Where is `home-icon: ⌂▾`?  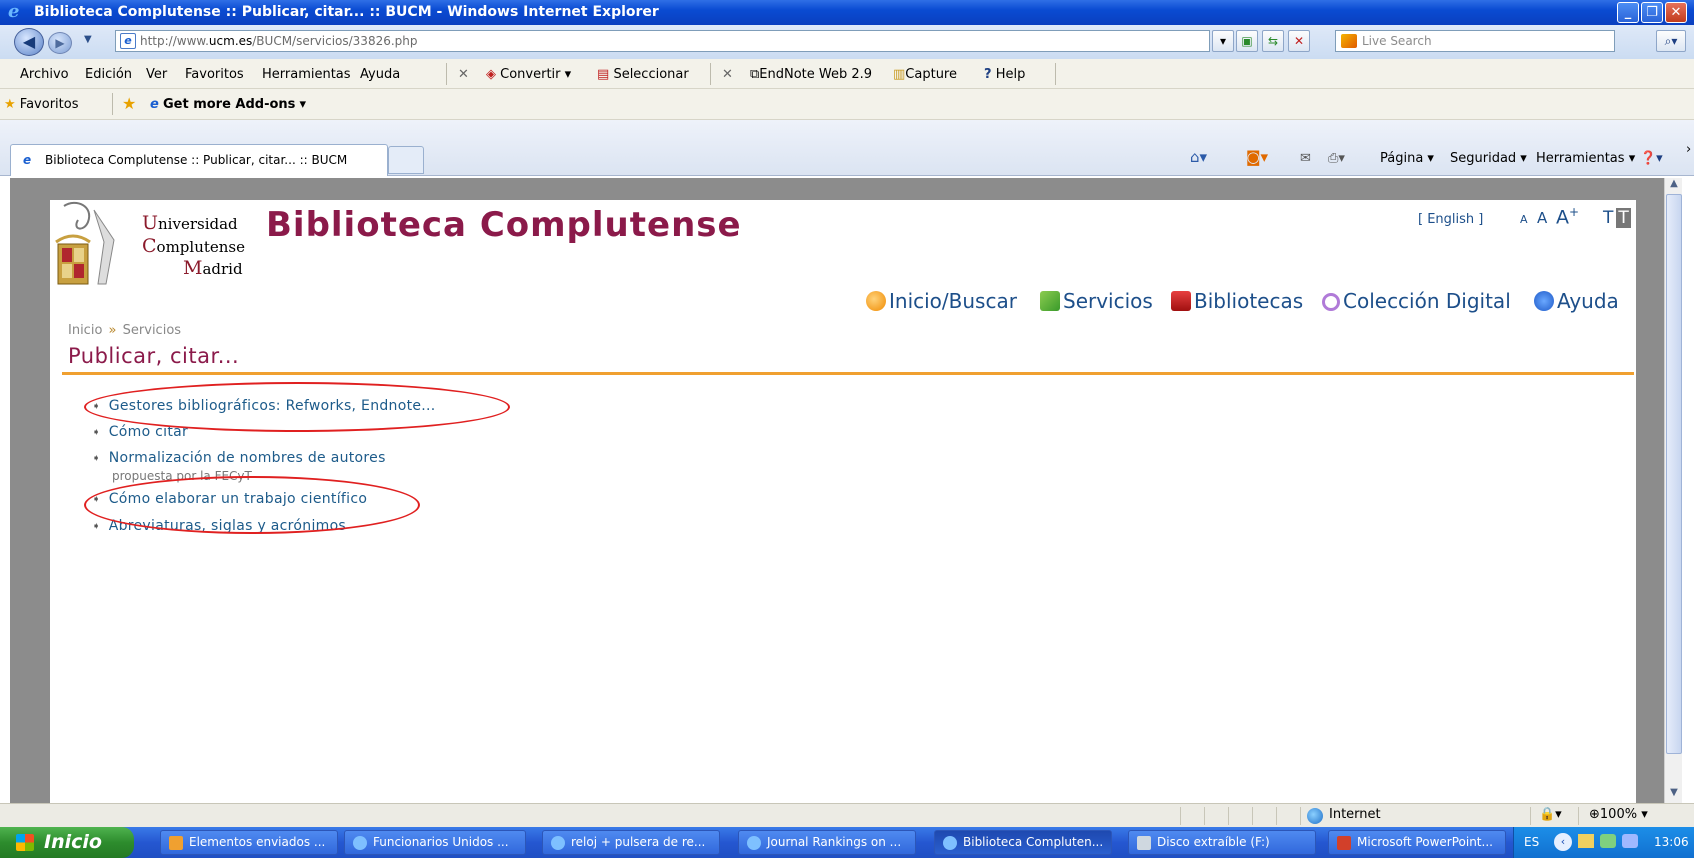 home-icon: ⌂▾ is located at coordinates (1198, 157).